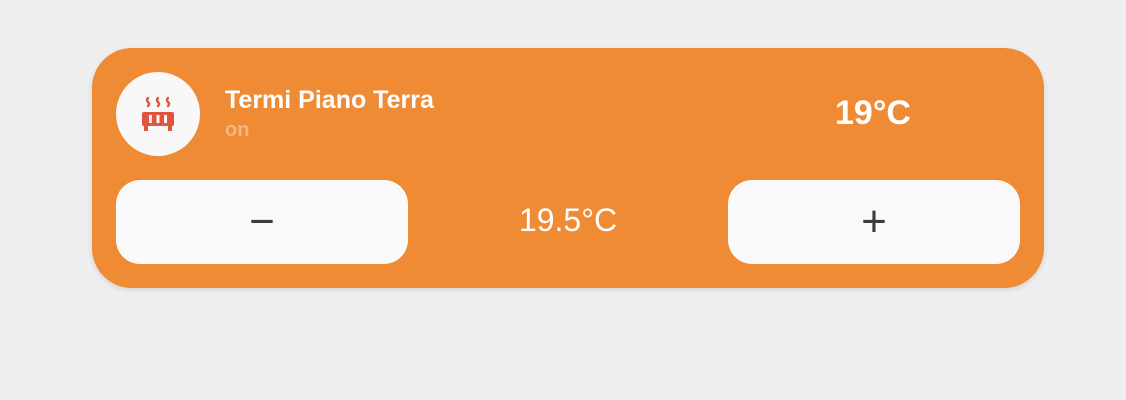  I want to click on radiator-icon, so click(158, 113).